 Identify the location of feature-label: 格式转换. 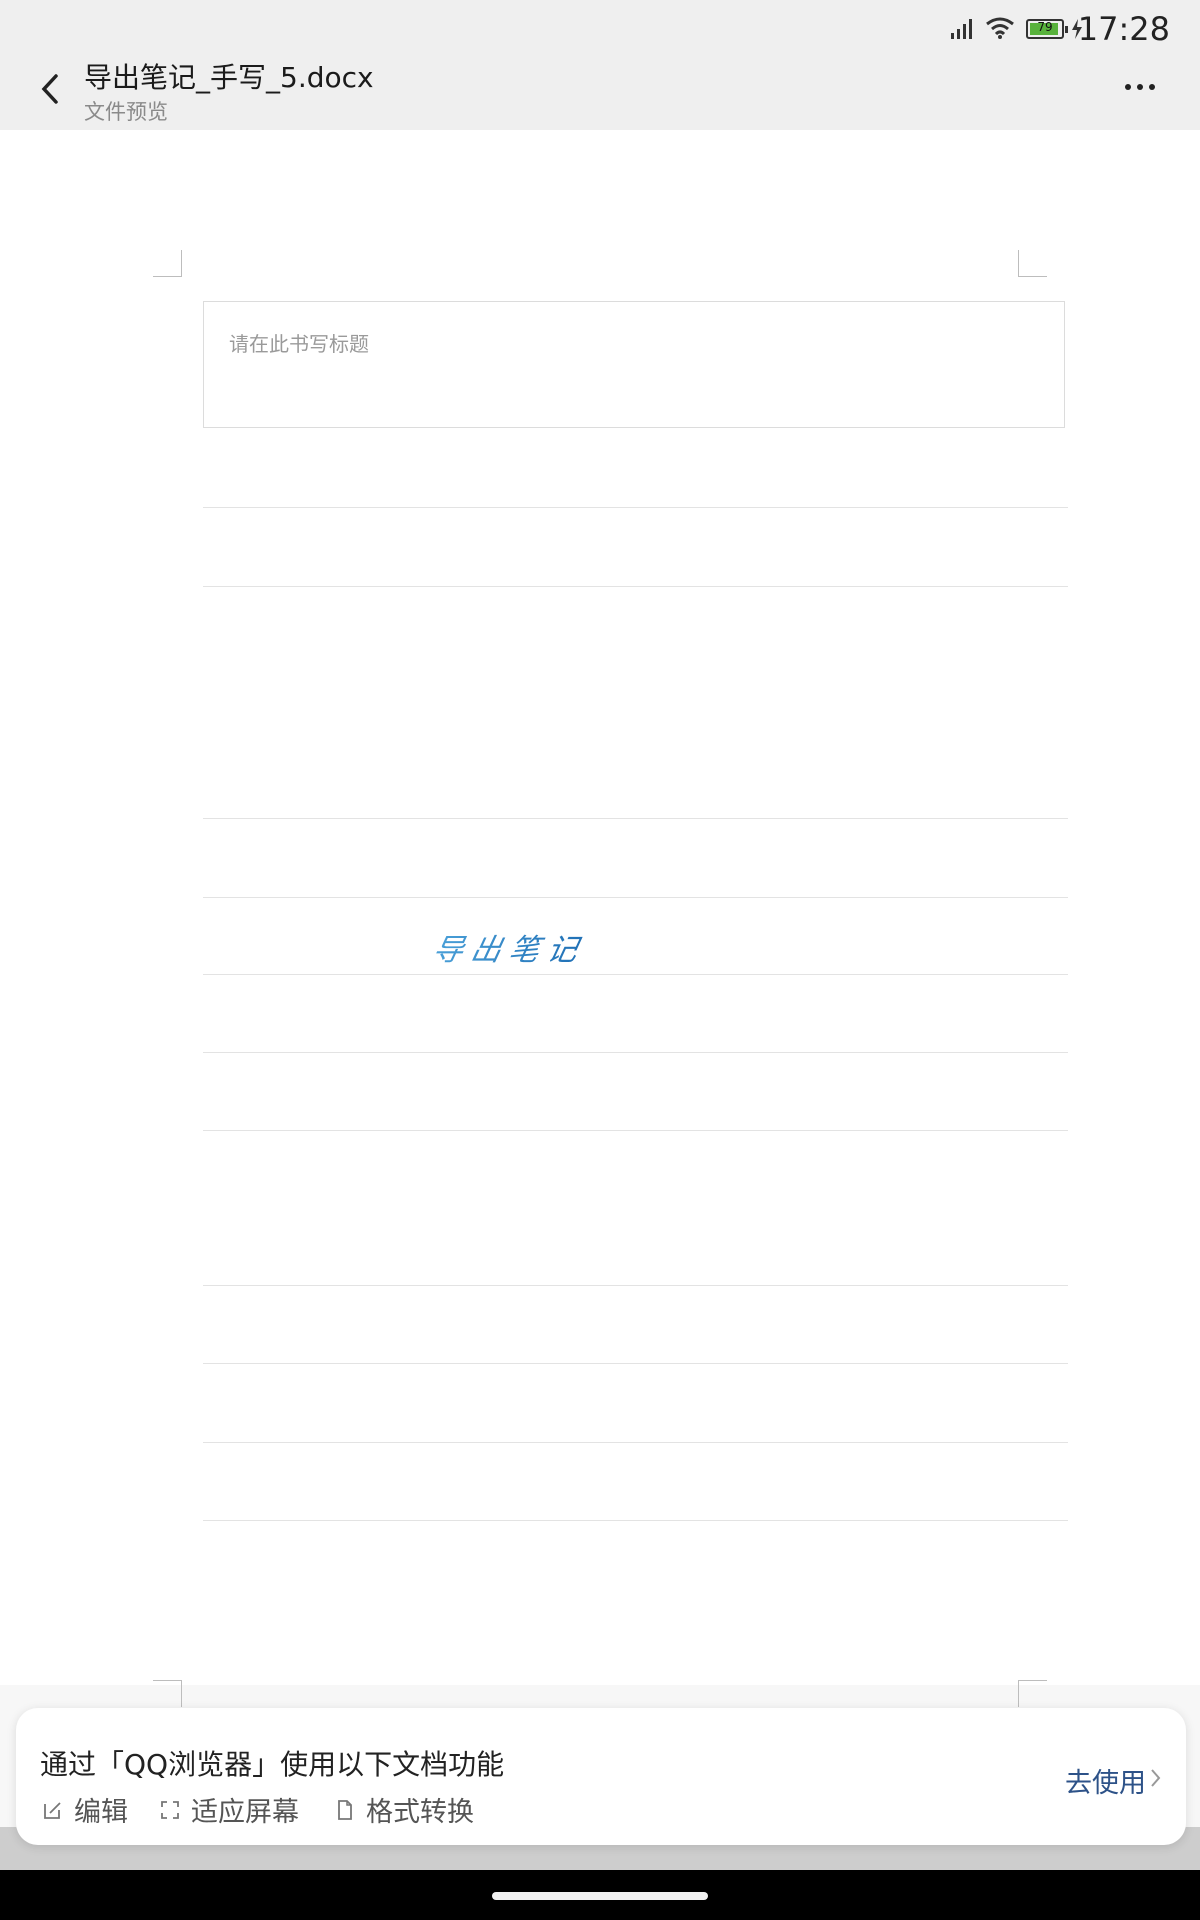
(420, 1812).